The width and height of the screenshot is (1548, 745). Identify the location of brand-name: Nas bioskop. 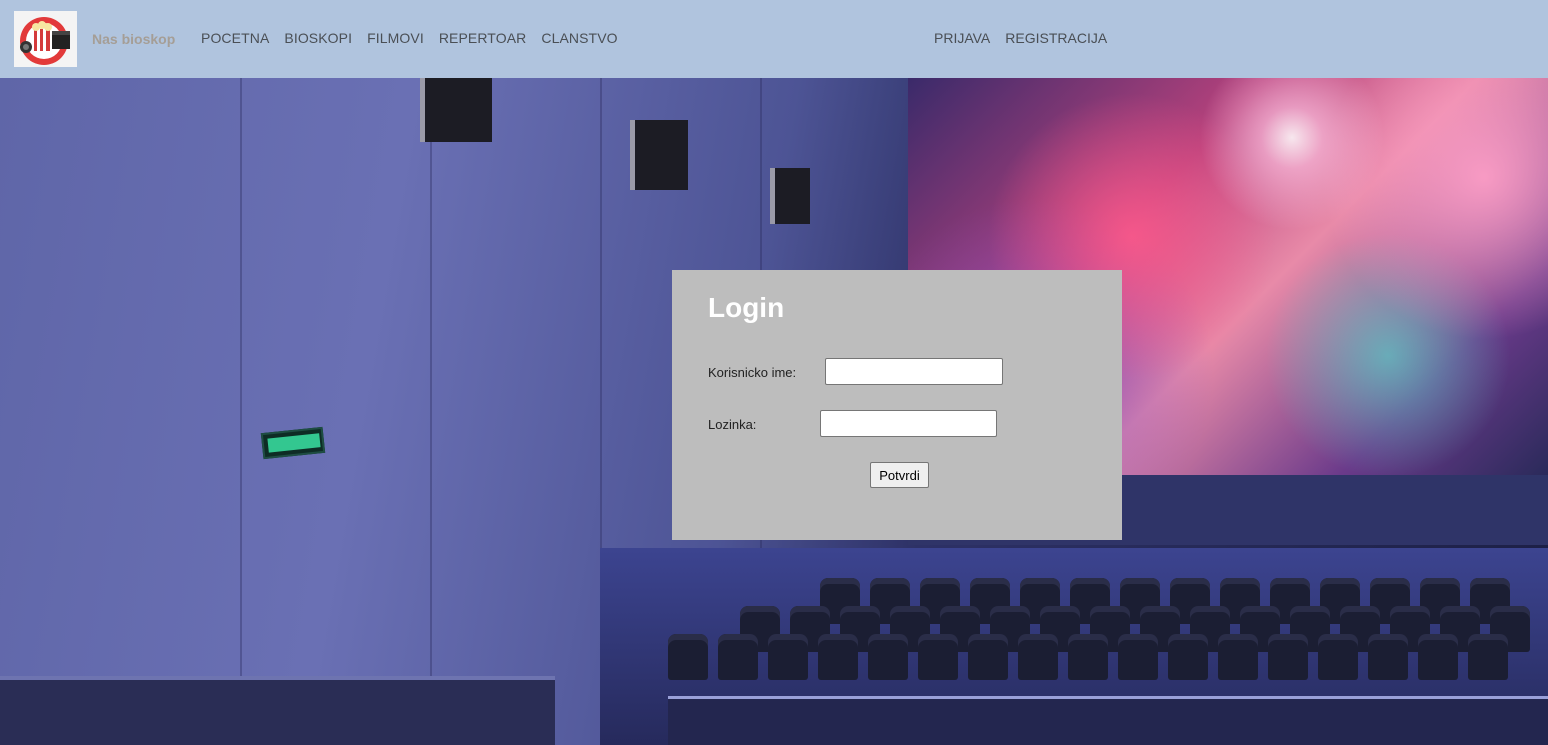
(133, 39).